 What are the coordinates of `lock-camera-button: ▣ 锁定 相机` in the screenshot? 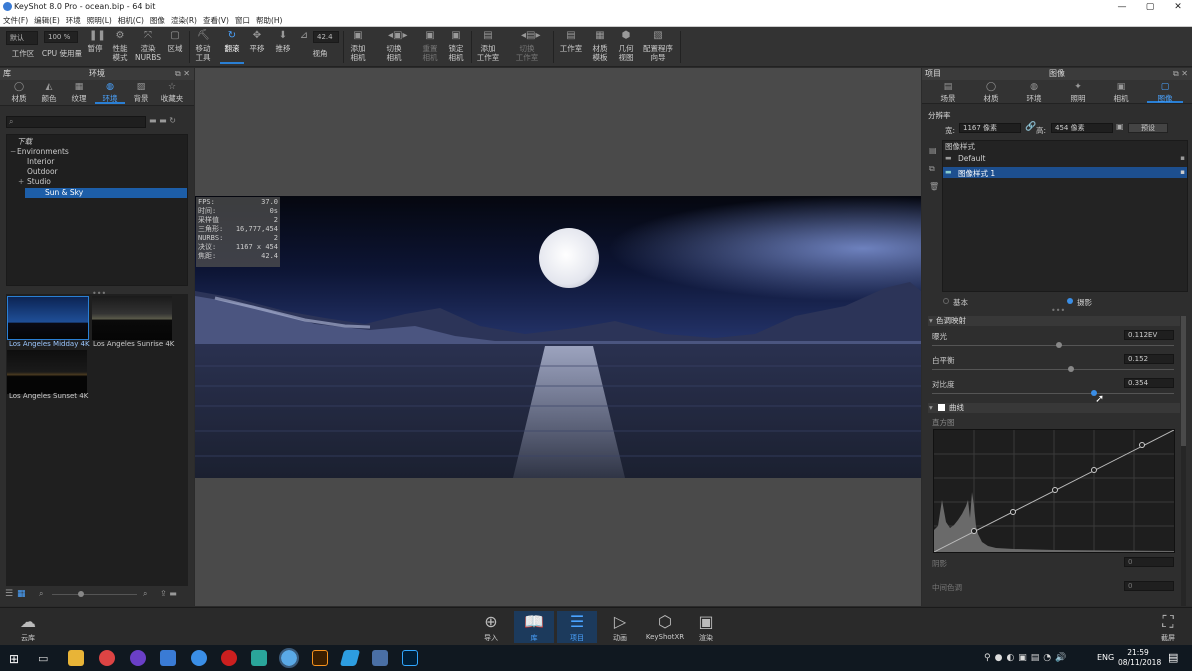 It's located at (456, 46).